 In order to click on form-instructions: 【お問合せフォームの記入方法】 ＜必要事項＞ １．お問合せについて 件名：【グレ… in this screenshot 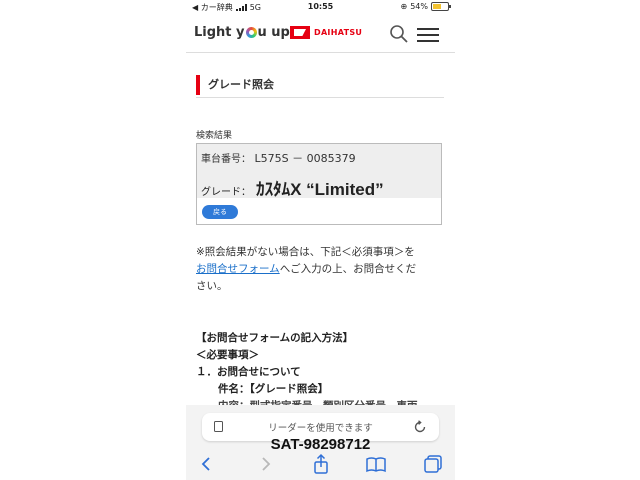, I will do `click(321, 372)`.